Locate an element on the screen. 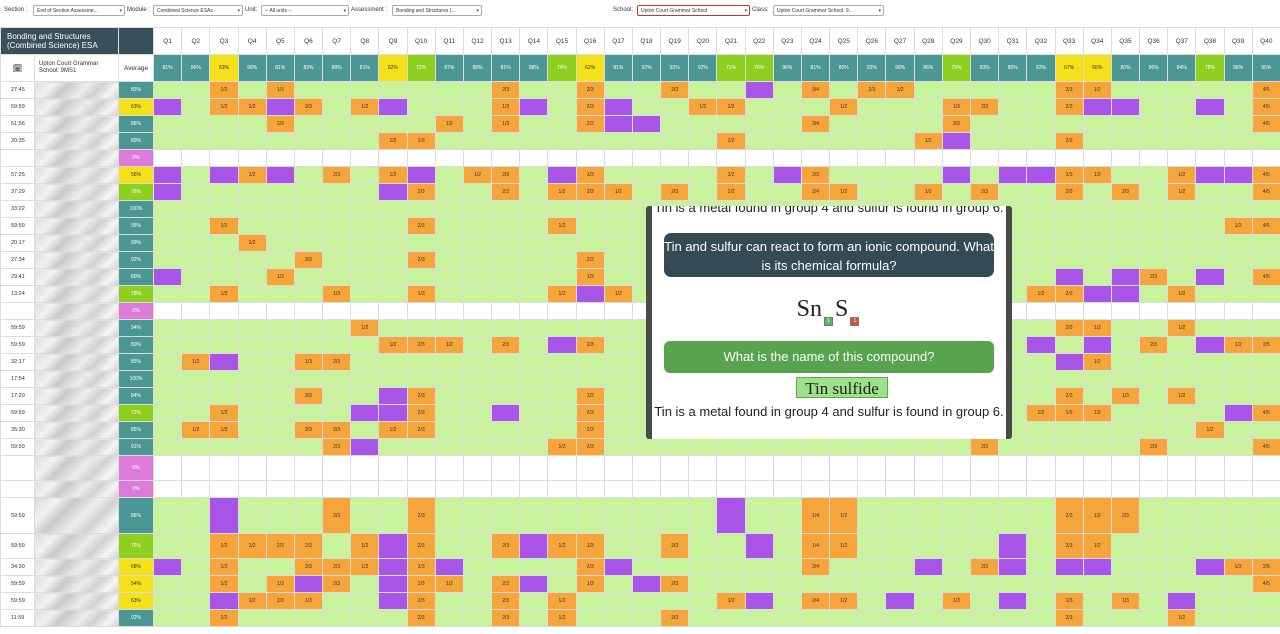  answer-cell: 1/4 is located at coordinates (815, 546).